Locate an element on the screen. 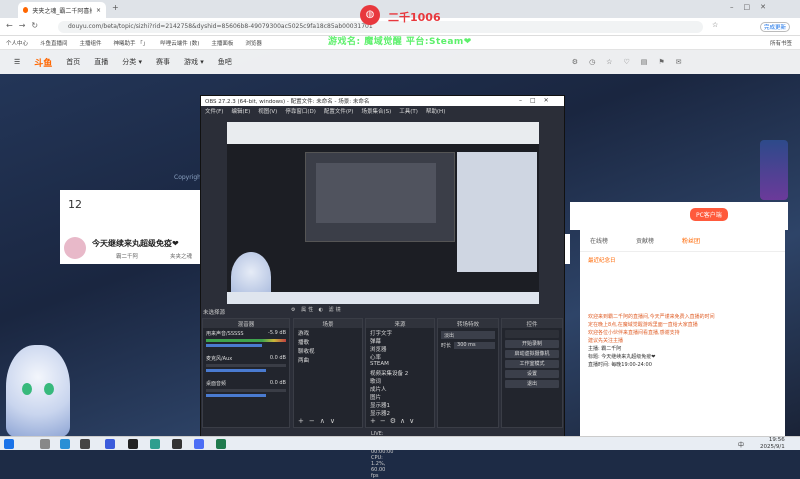 This screenshot has height=479, width=800. start-streaming-button is located at coordinates (532, 334).